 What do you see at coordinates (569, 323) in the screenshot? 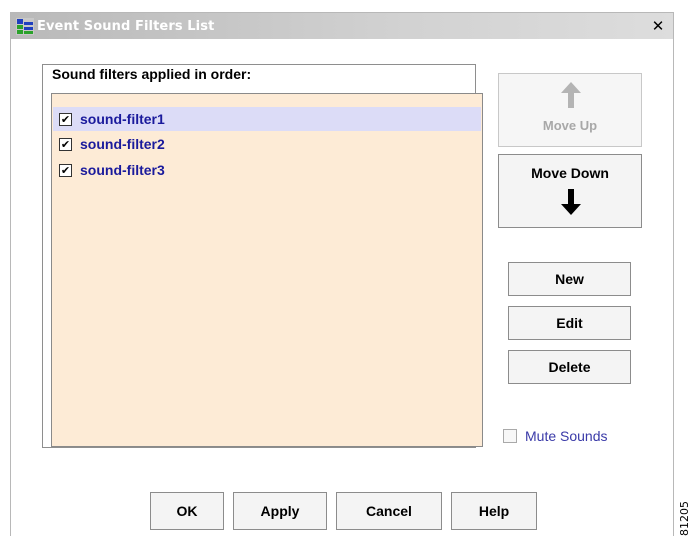
I see `edit-button: Edit` at bounding box center [569, 323].